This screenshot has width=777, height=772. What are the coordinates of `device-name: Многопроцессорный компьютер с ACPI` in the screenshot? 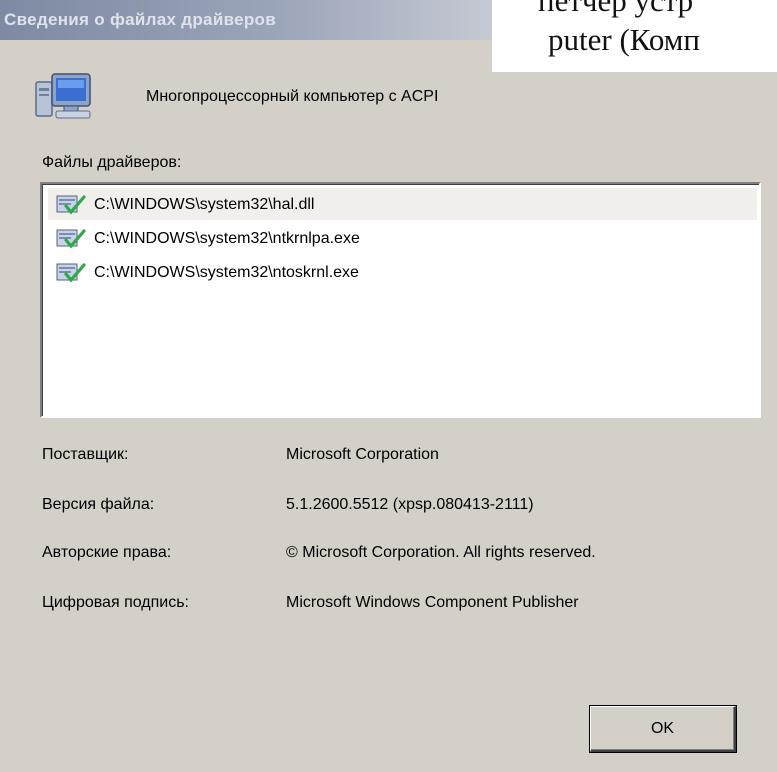 It's located at (292, 96).